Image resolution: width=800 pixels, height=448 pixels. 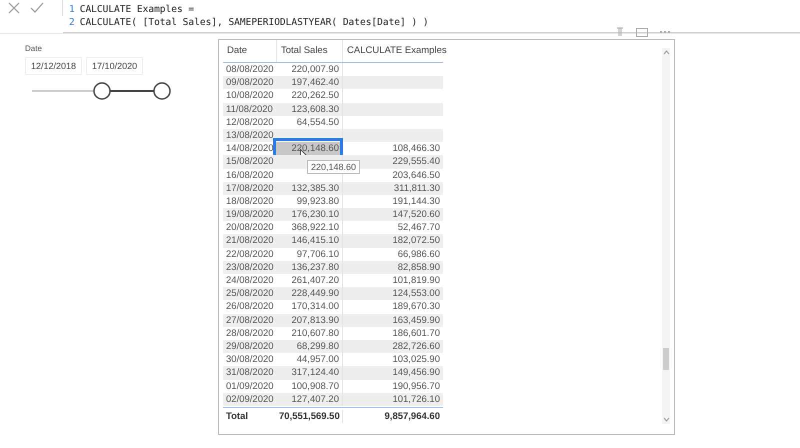 What do you see at coordinates (137, 9) in the screenshot?
I see `code-line: CALCULATE Examples =` at bounding box center [137, 9].